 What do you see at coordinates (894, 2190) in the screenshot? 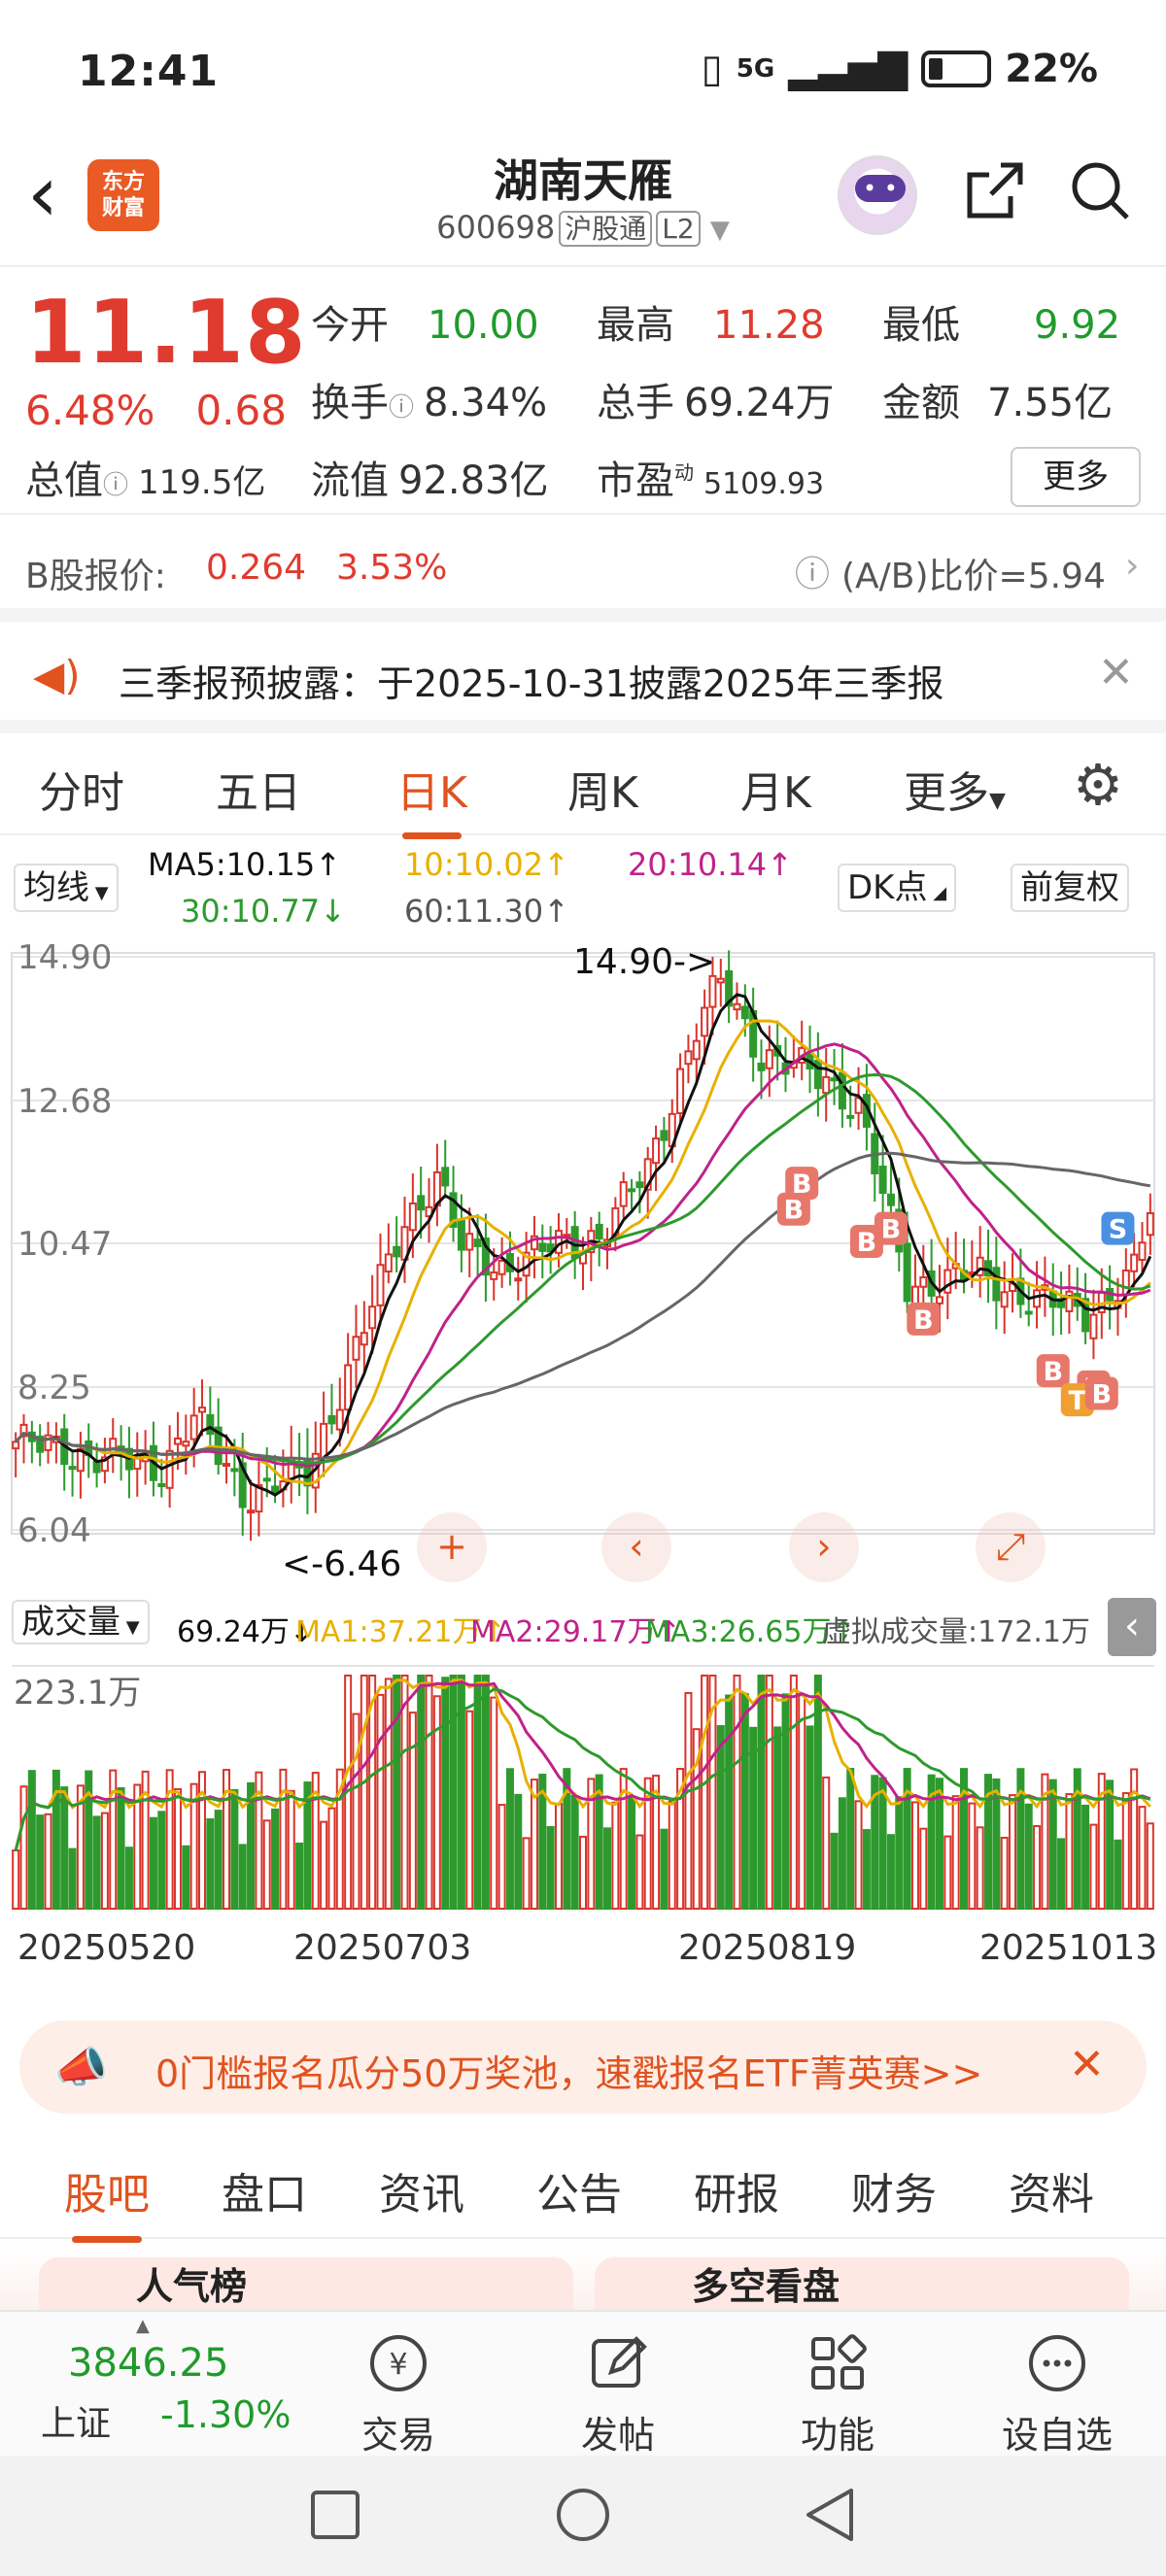
I see `tab-finance: 财务` at bounding box center [894, 2190].